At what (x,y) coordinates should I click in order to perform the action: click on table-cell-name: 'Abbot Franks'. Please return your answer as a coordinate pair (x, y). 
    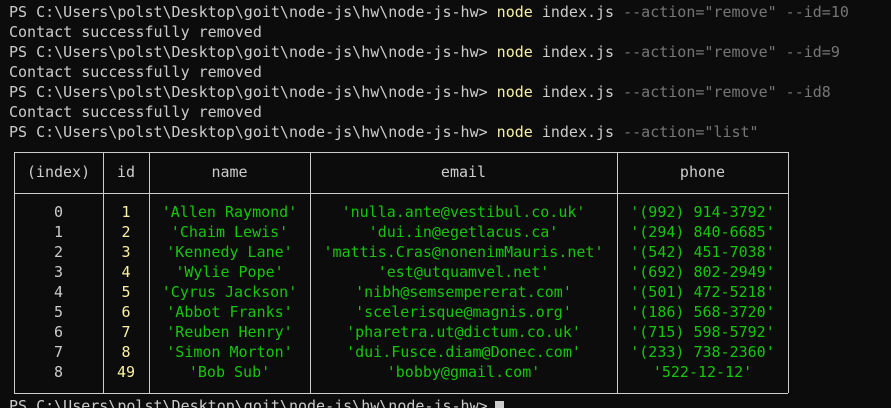
    Looking at the image, I should click on (229, 312).